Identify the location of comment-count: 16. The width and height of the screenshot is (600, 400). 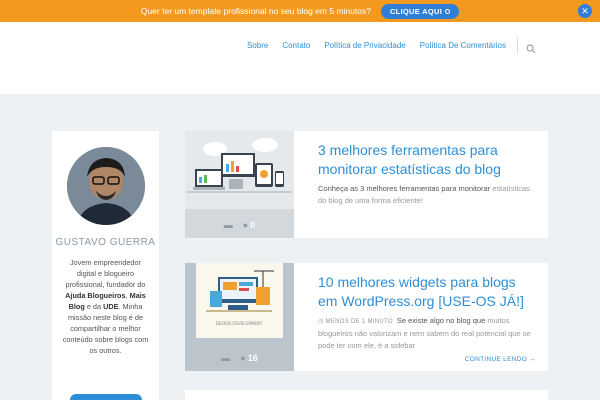
(252, 358).